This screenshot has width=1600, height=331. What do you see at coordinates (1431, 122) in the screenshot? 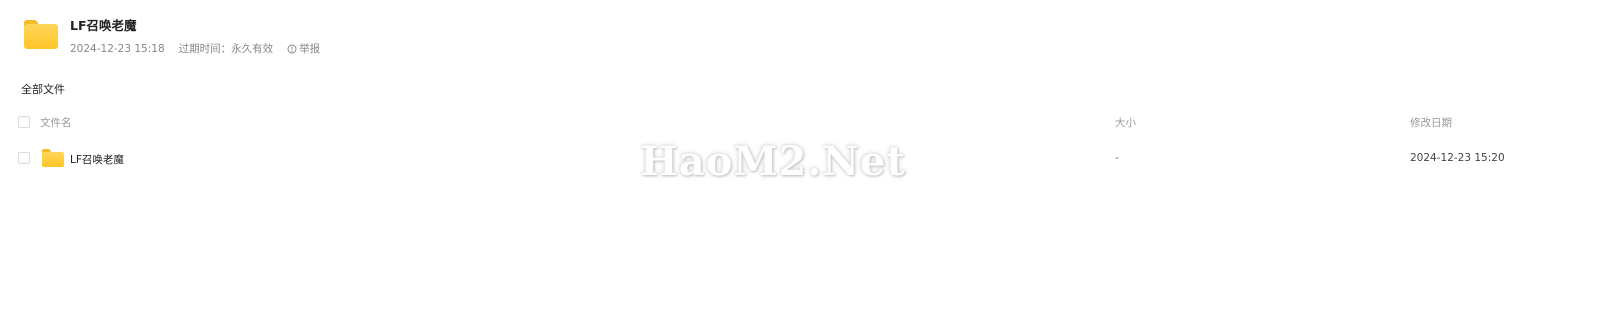
I see `column-header-modified: 修改日期` at bounding box center [1431, 122].